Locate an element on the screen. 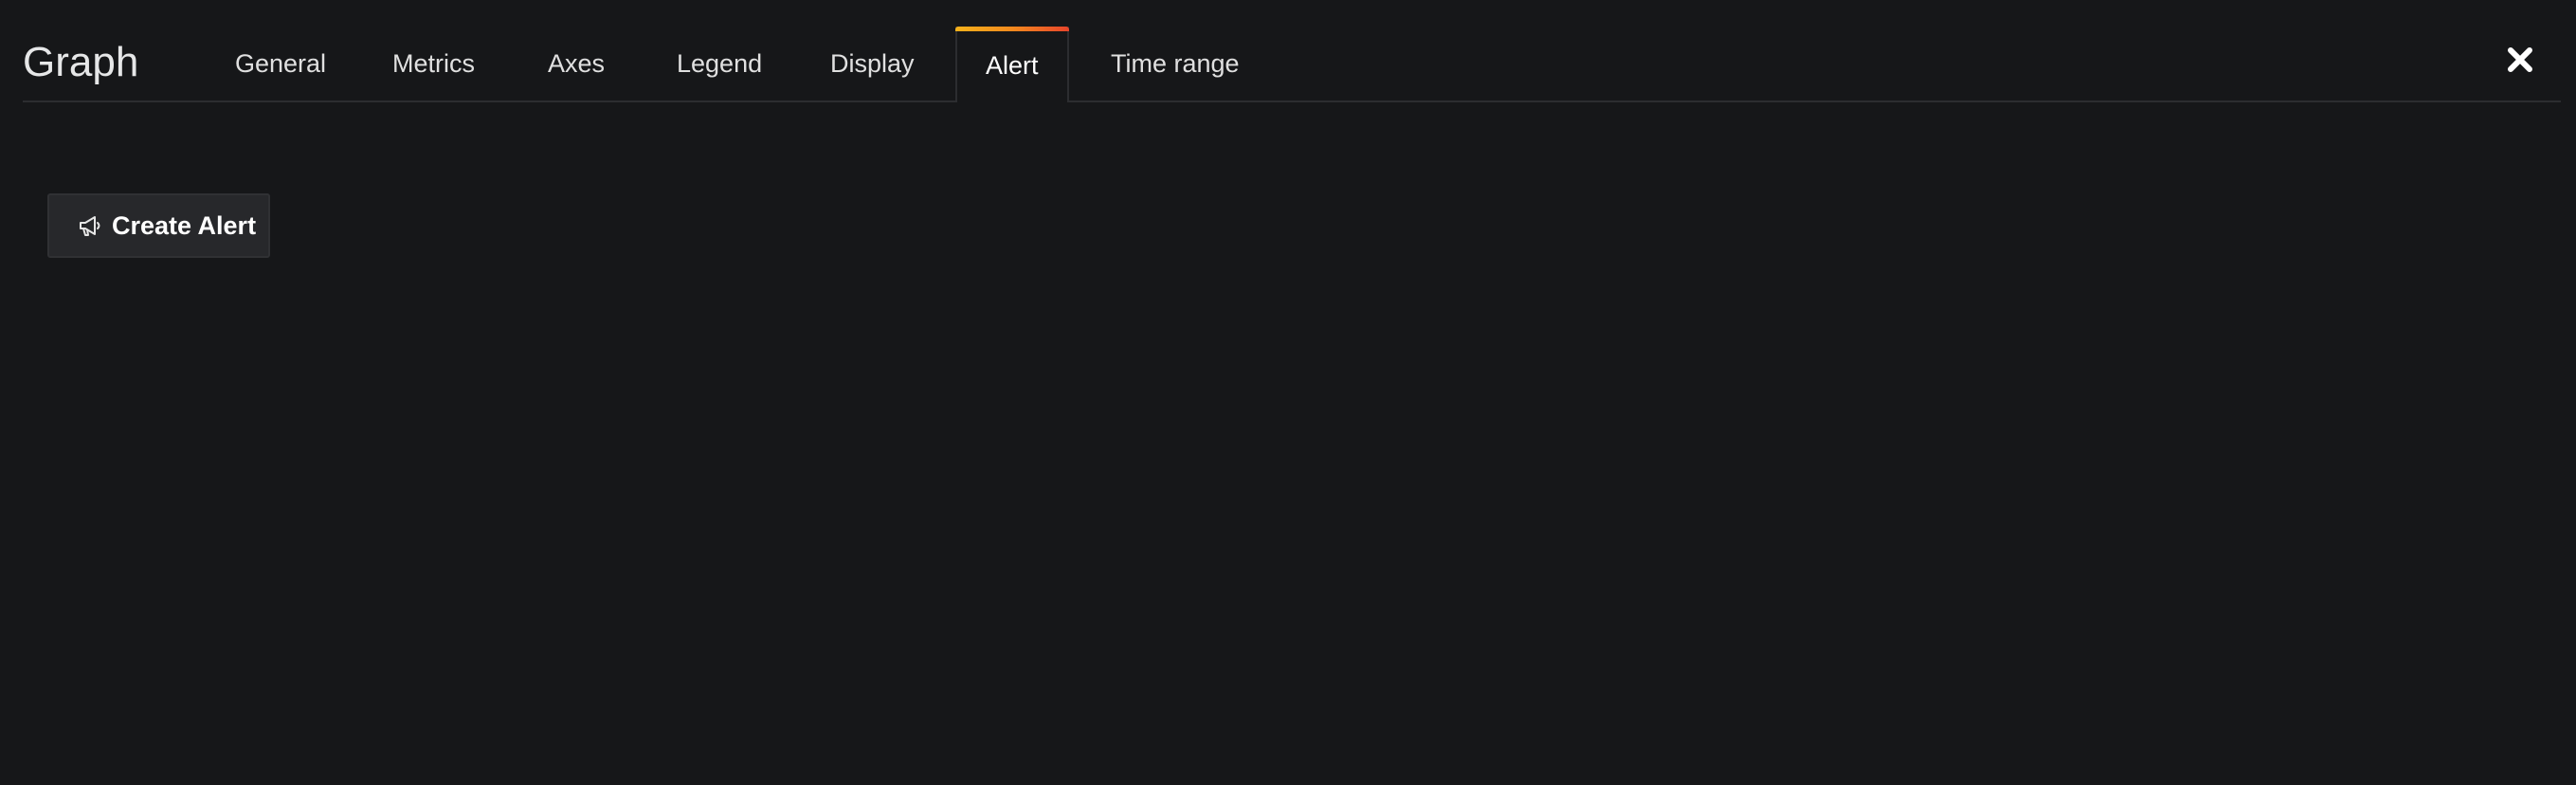 The height and width of the screenshot is (785, 2576). close-icon is located at coordinates (2520, 59).